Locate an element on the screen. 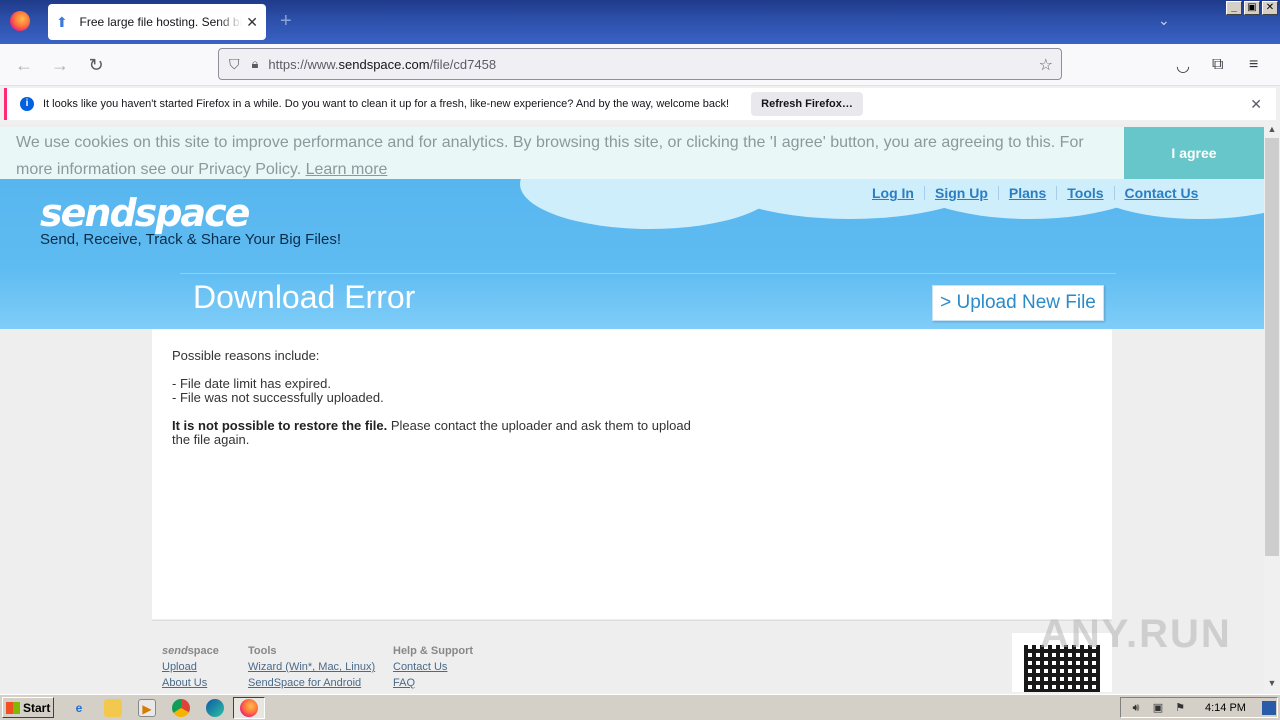 This screenshot has height=720, width=1280. restore-button: ▣ is located at coordinates (1252, 8).